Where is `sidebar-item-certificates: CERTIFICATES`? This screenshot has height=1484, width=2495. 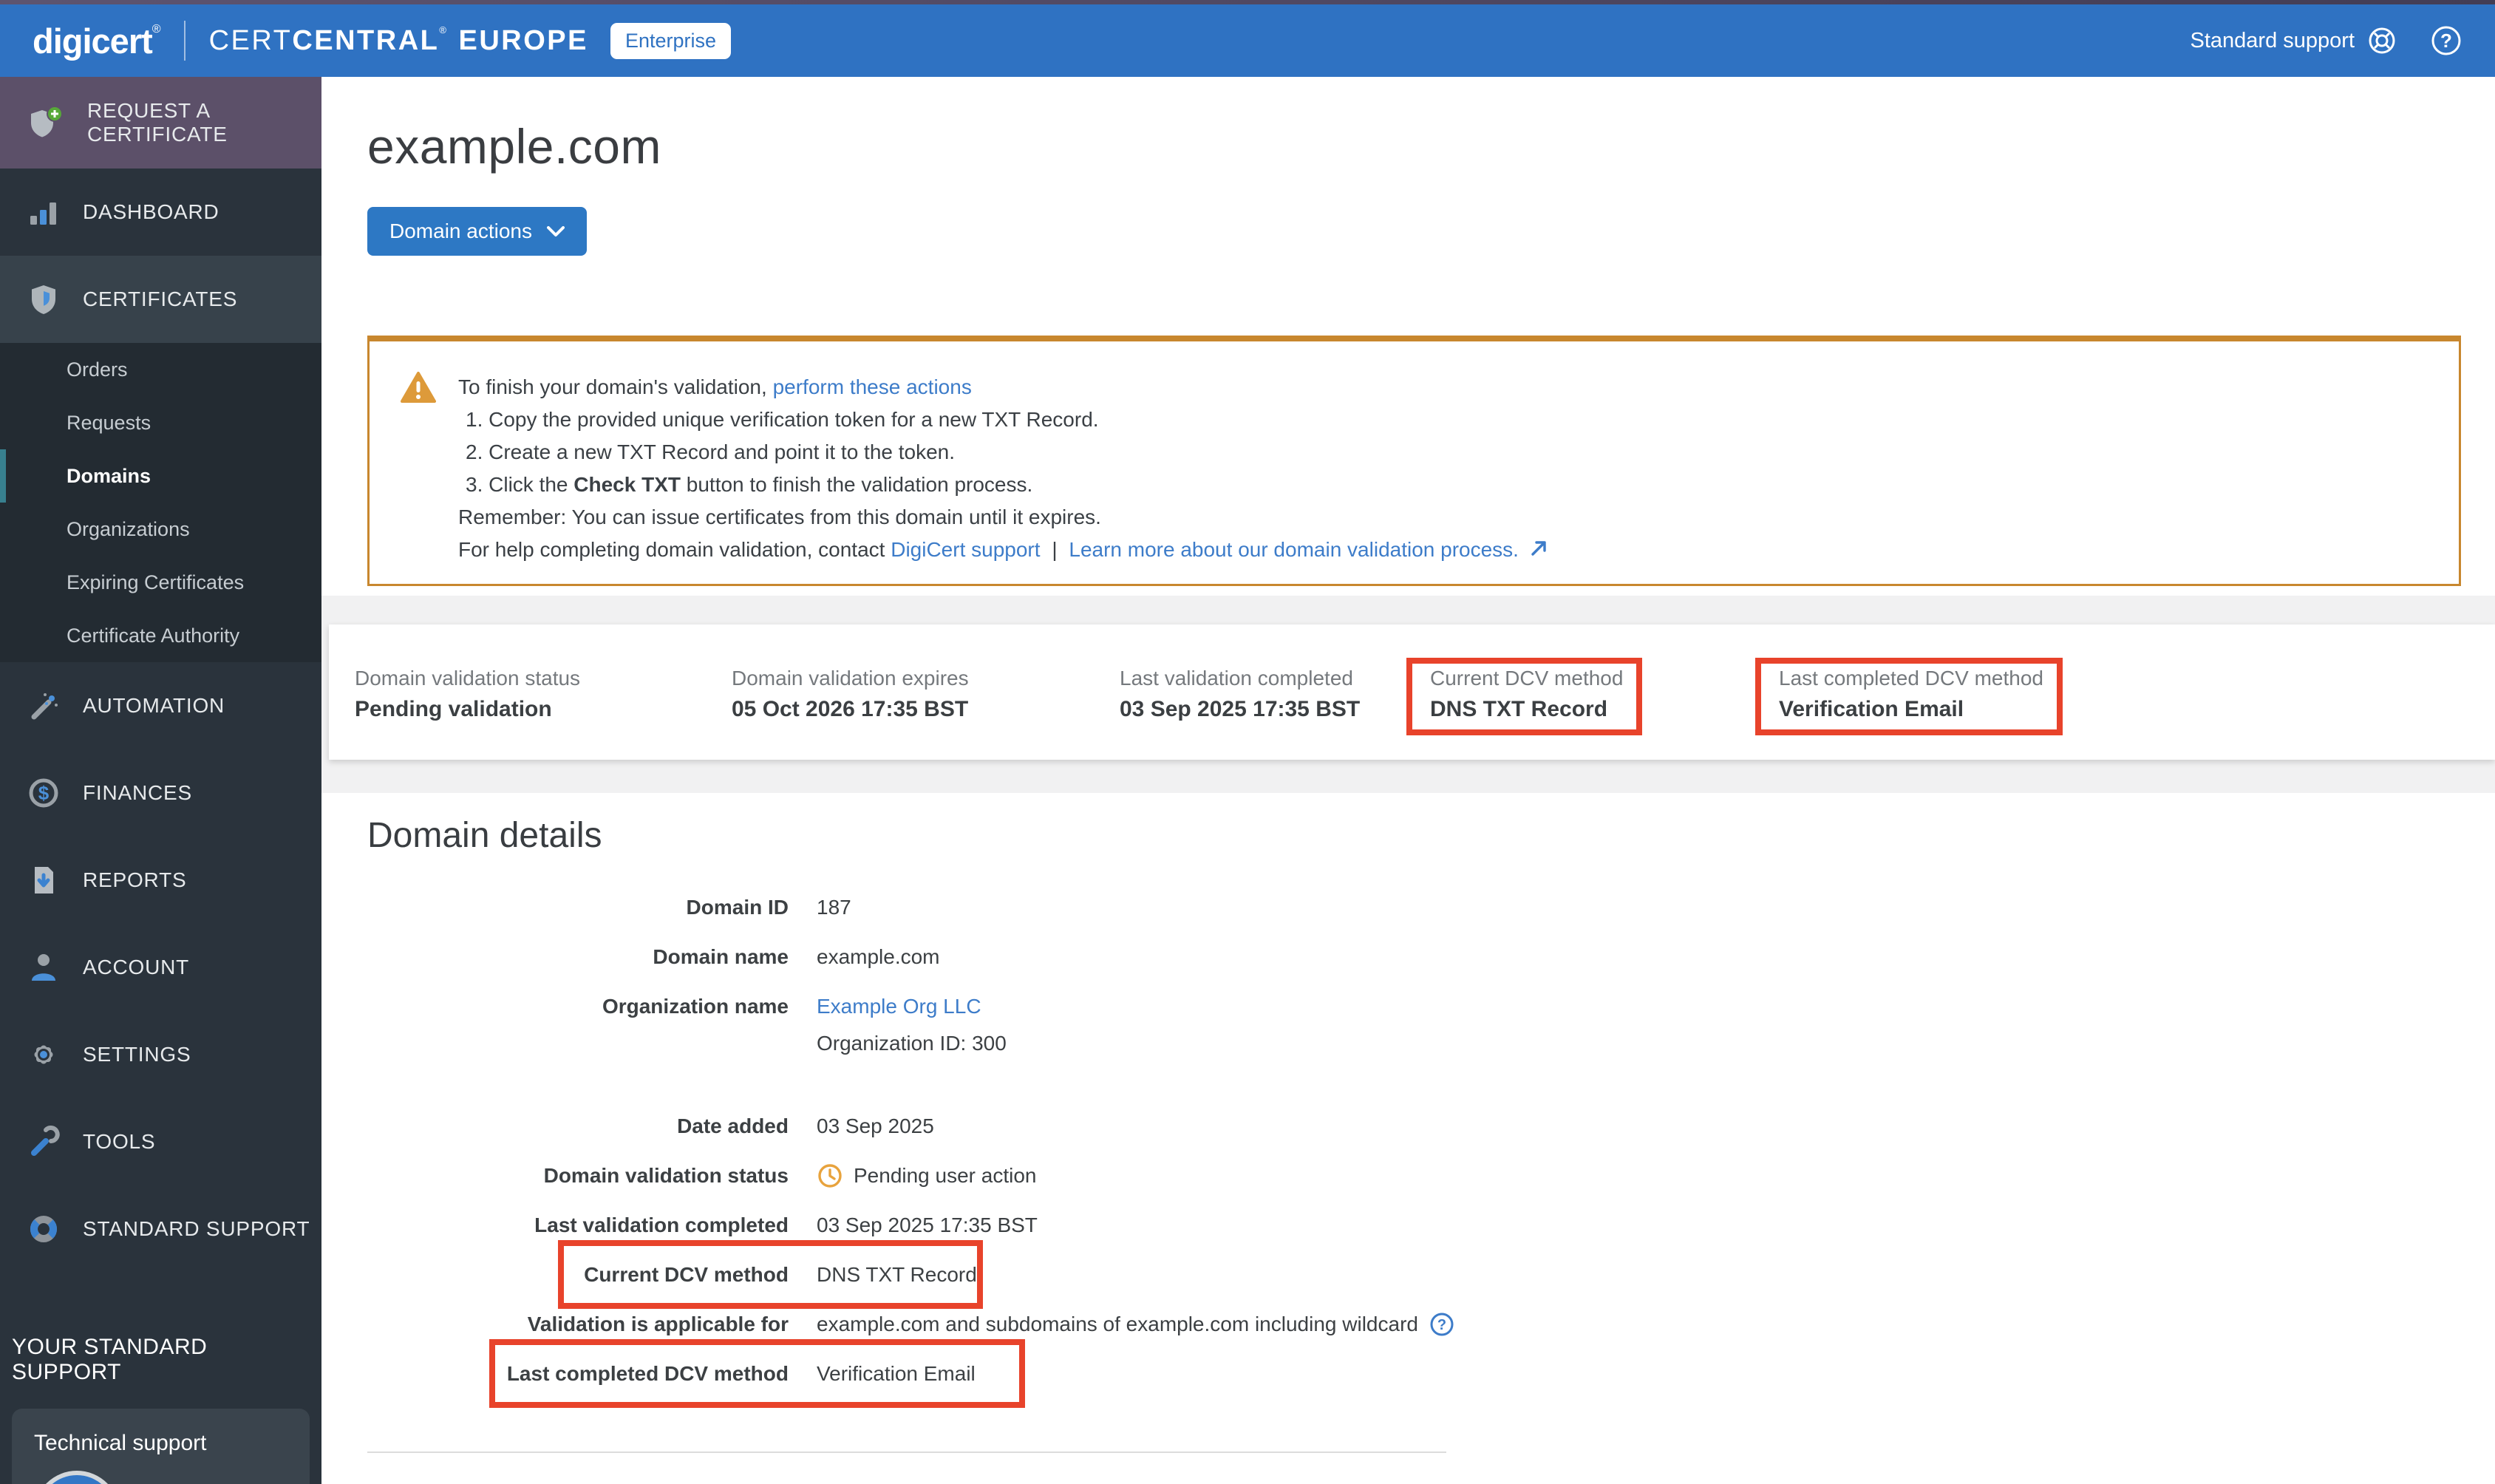 sidebar-item-certificates: CERTIFICATES is located at coordinates (160, 299).